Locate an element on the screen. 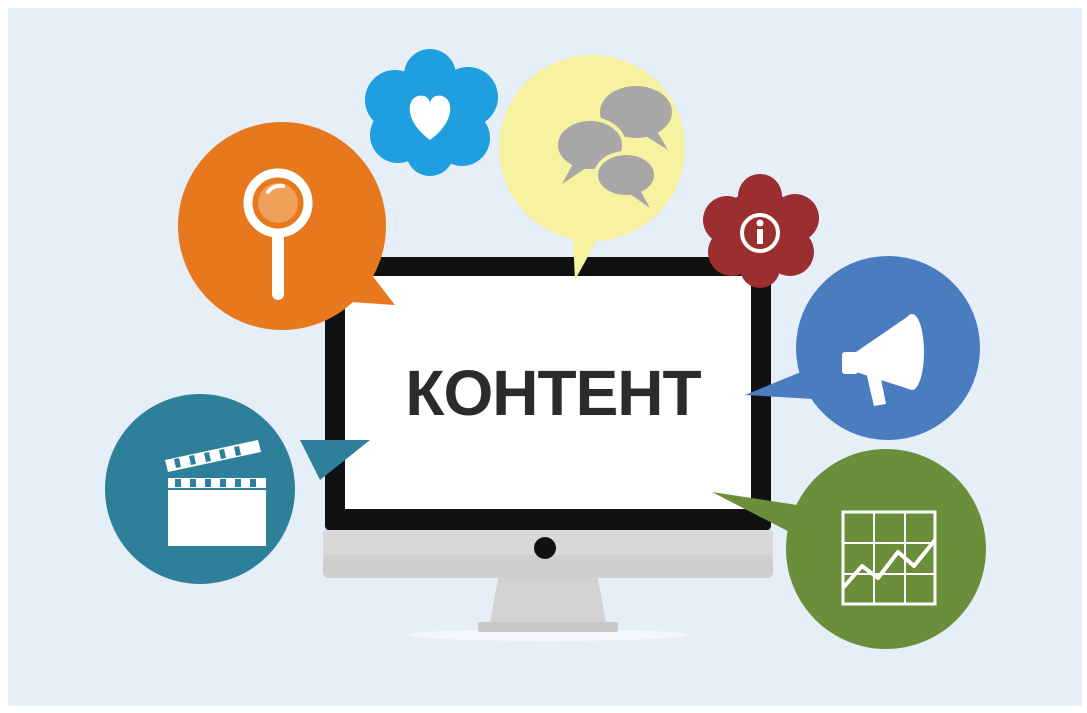 The height and width of the screenshot is (713, 1087). info-bubble is located at coordinates (761, 231).